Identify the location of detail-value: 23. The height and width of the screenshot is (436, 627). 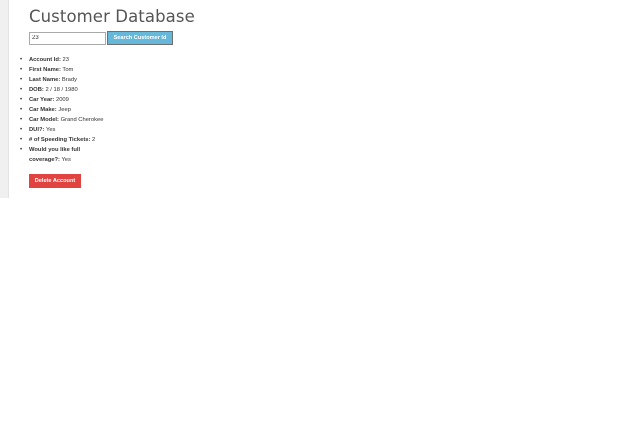
(65, 60).